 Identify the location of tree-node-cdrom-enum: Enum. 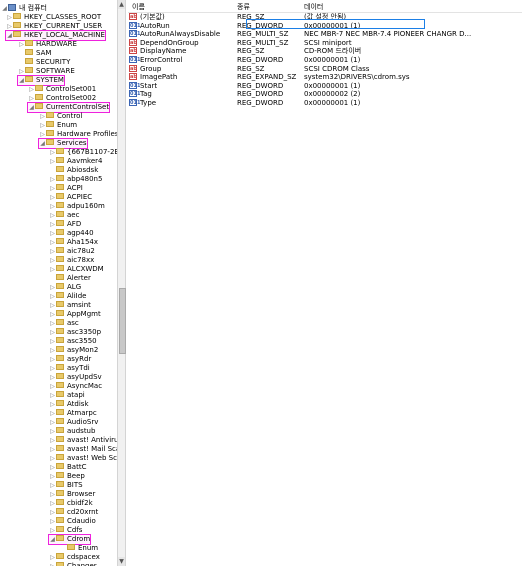
(79, 548).